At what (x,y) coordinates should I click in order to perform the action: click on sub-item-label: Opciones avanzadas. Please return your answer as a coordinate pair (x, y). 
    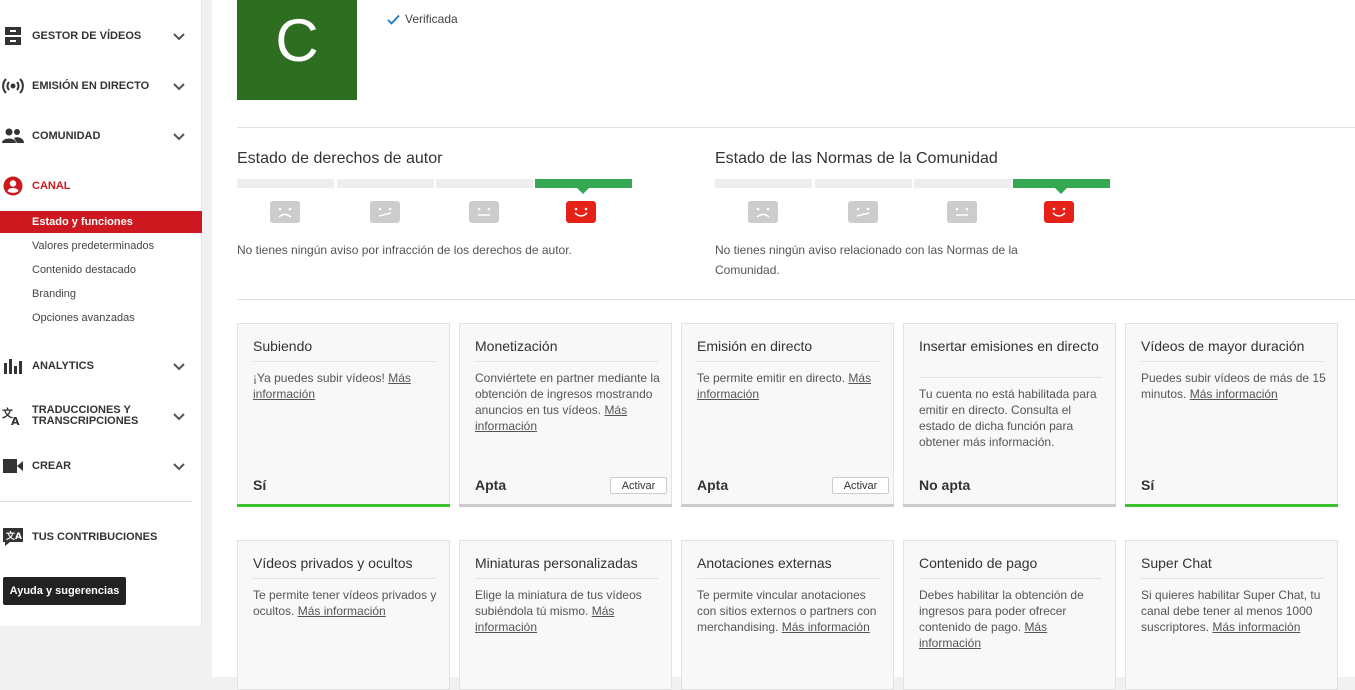
    Looking at the image, I should click on (83, 318).